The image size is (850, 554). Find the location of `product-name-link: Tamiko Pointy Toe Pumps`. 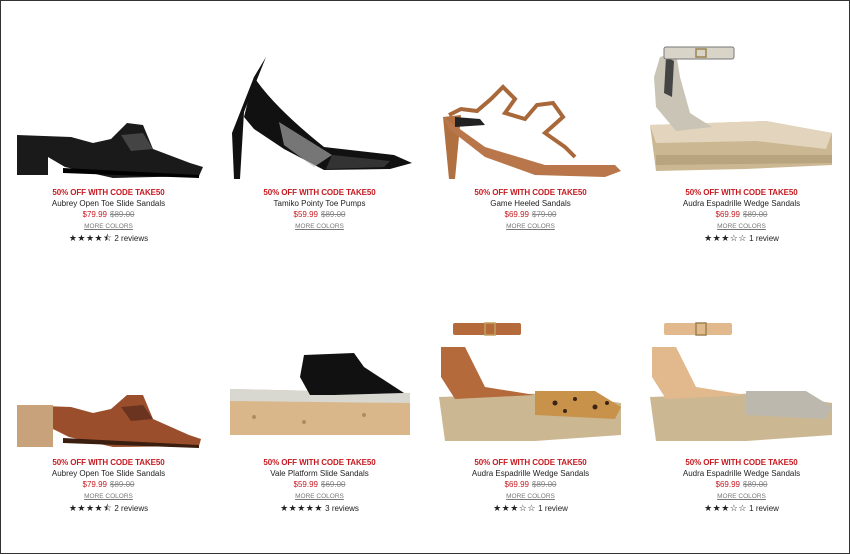

product-name-link: Tamiko Pointy Toe Pumps is located at coordinates (319, 203).